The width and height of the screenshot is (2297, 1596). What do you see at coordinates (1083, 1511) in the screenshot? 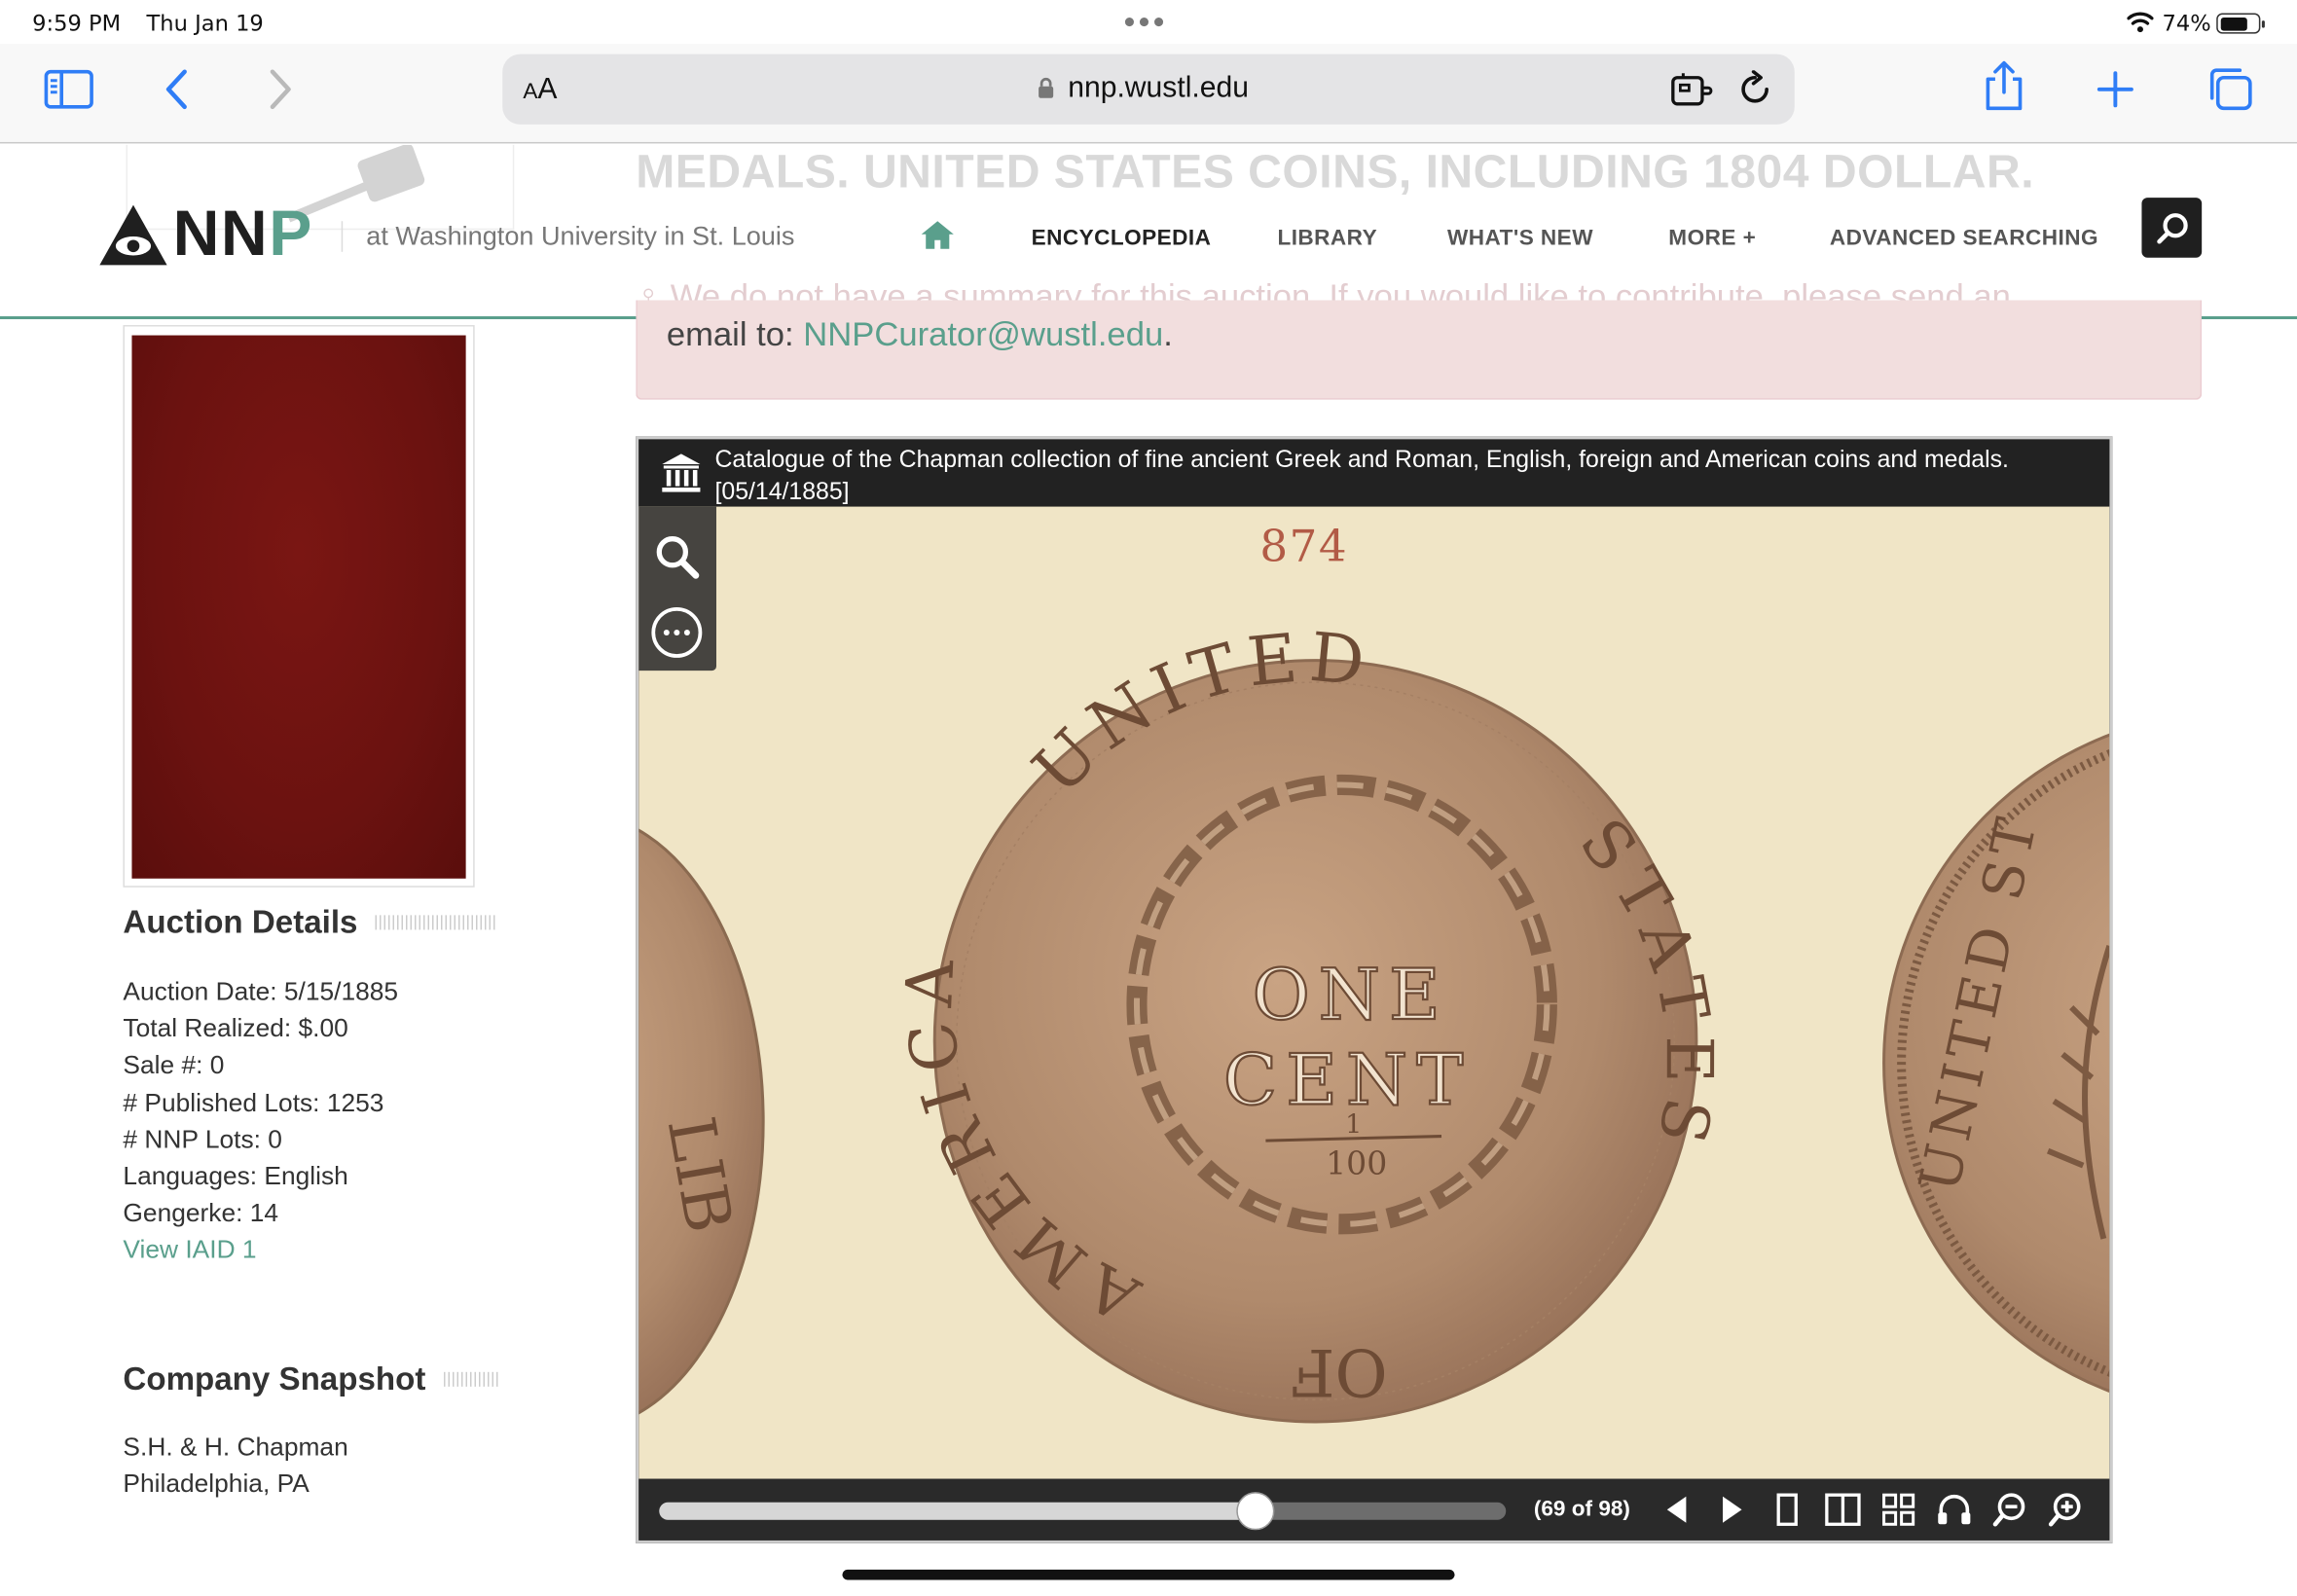
I see `page-slider` at bounding box center [1083, 1511].